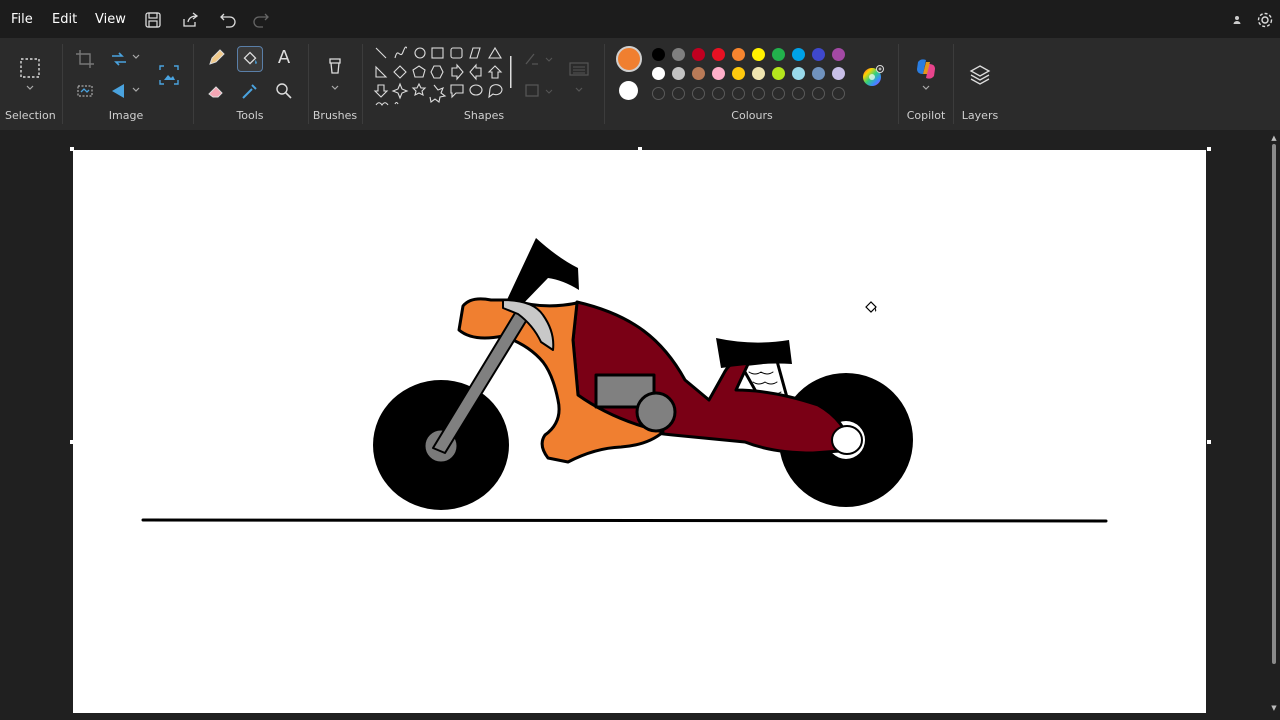 This screenshot has height=720, width=1280. I want to click on shapes-group-label: Shapes, so click(484, 115).